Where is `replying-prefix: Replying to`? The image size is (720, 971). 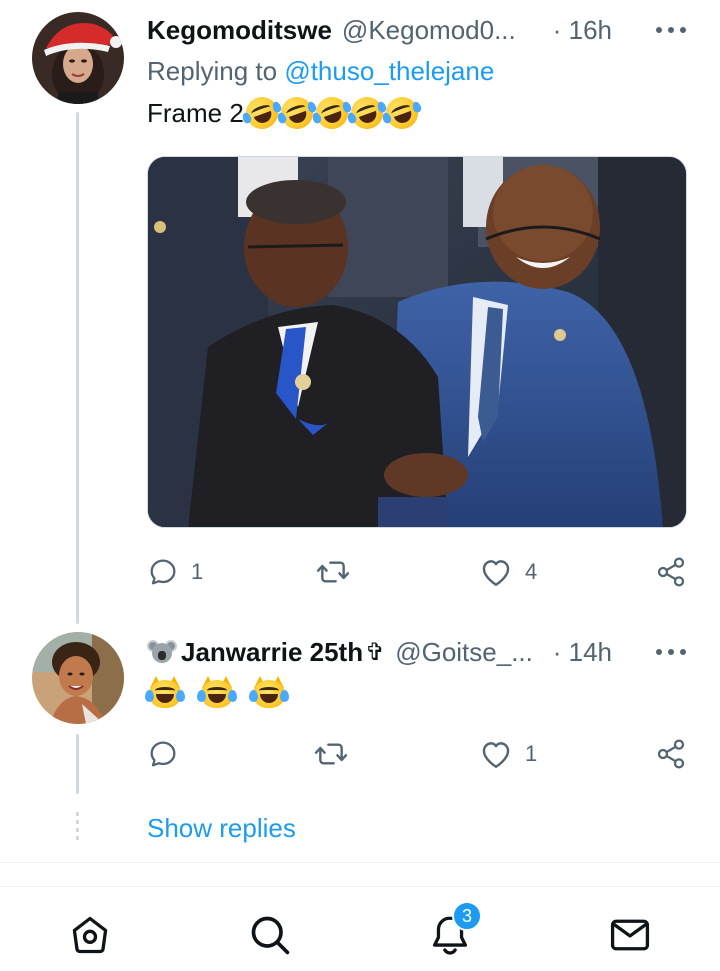 replying-prefix: Replying to is located at coordinates (212, 71).